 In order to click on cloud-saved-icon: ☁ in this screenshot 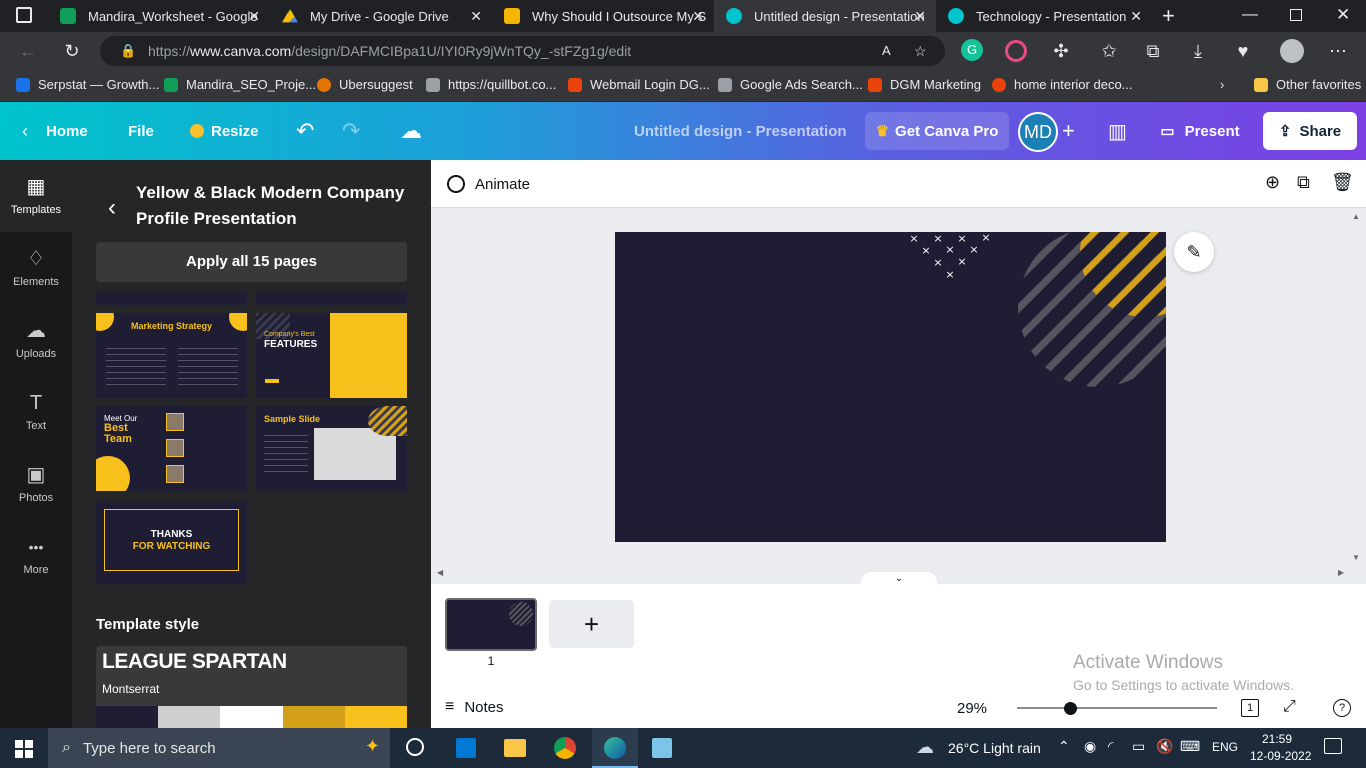, I will do `click(411, 131)`.